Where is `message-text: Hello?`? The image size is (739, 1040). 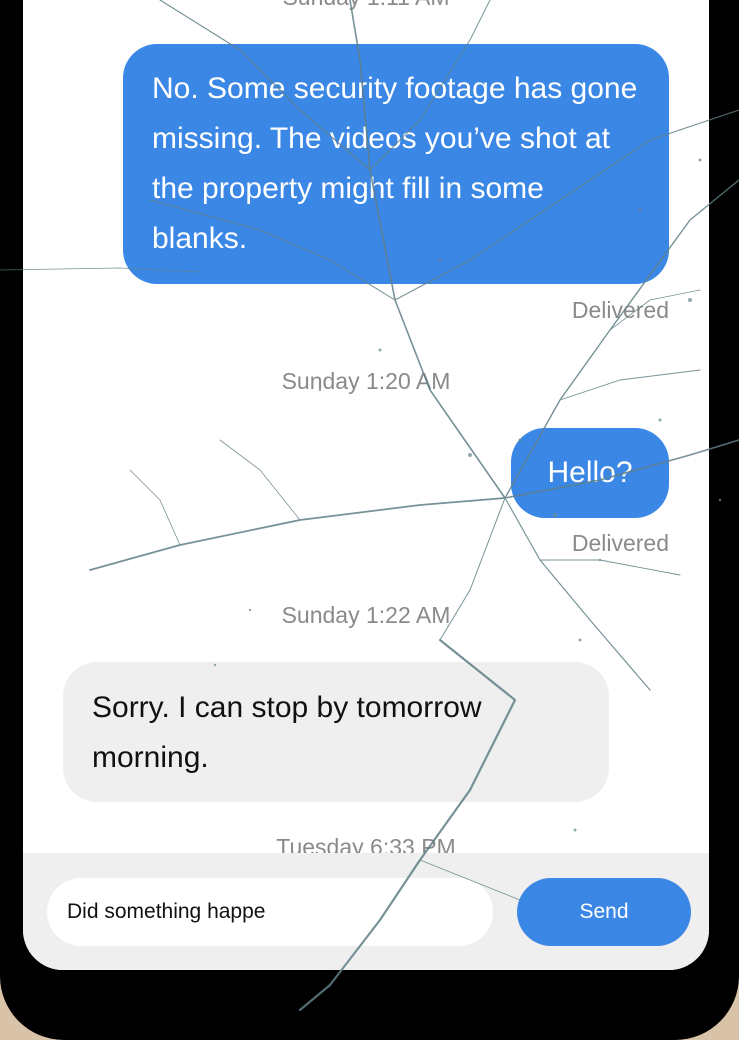
message-text: Hello? is located at coordinates (590, 472).